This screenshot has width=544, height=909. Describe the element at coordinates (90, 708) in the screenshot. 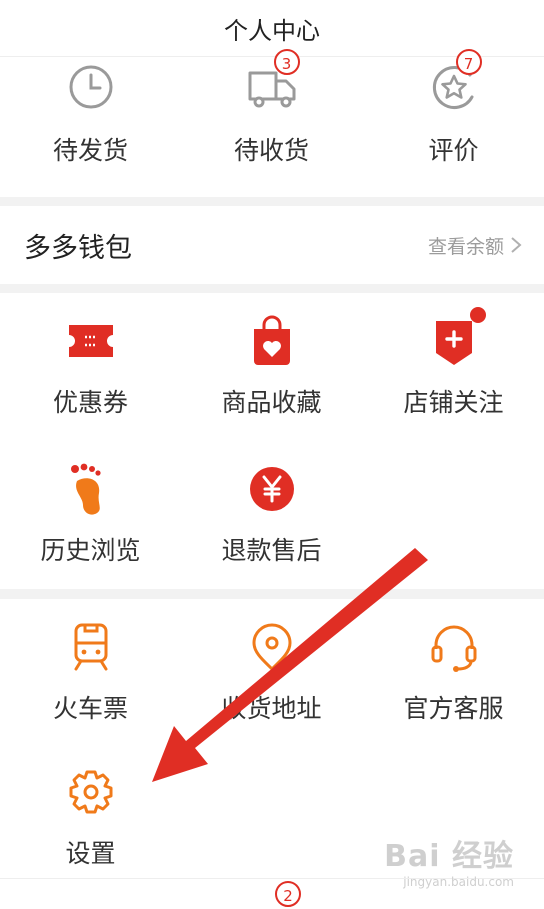

I see `tool-item-label: 火车票` at that location.